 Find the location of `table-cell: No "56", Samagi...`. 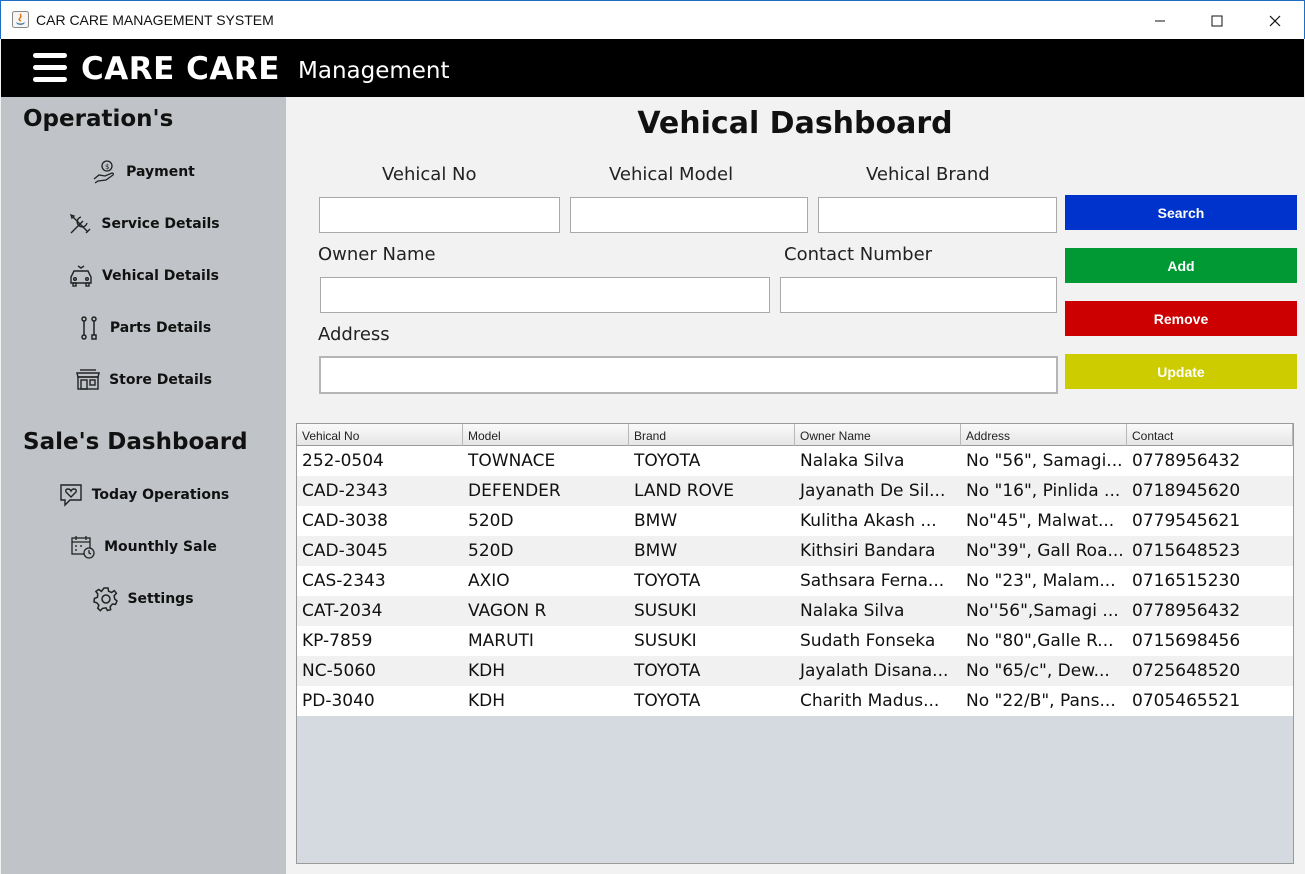

table-cell: No "56", Samagi... is located at coordinates (1044, 461).